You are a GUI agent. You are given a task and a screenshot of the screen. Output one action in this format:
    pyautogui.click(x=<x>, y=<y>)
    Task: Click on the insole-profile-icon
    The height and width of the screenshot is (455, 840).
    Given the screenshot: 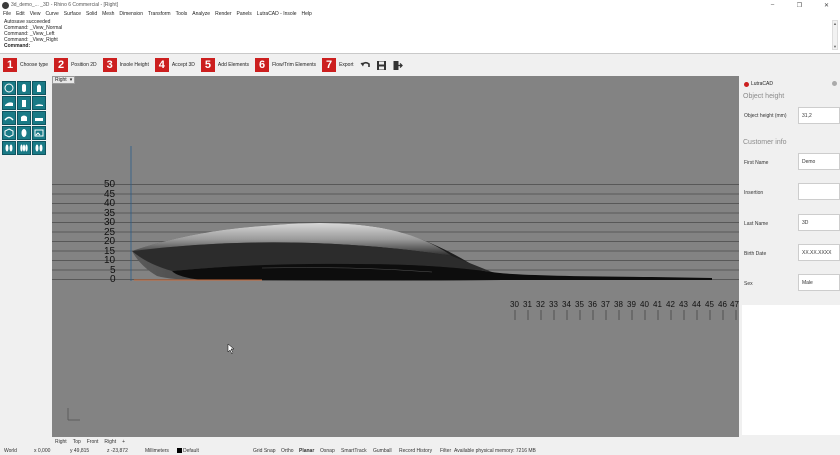 What is the action you would take?
    pyautogui.click(x=39, y=103)
    